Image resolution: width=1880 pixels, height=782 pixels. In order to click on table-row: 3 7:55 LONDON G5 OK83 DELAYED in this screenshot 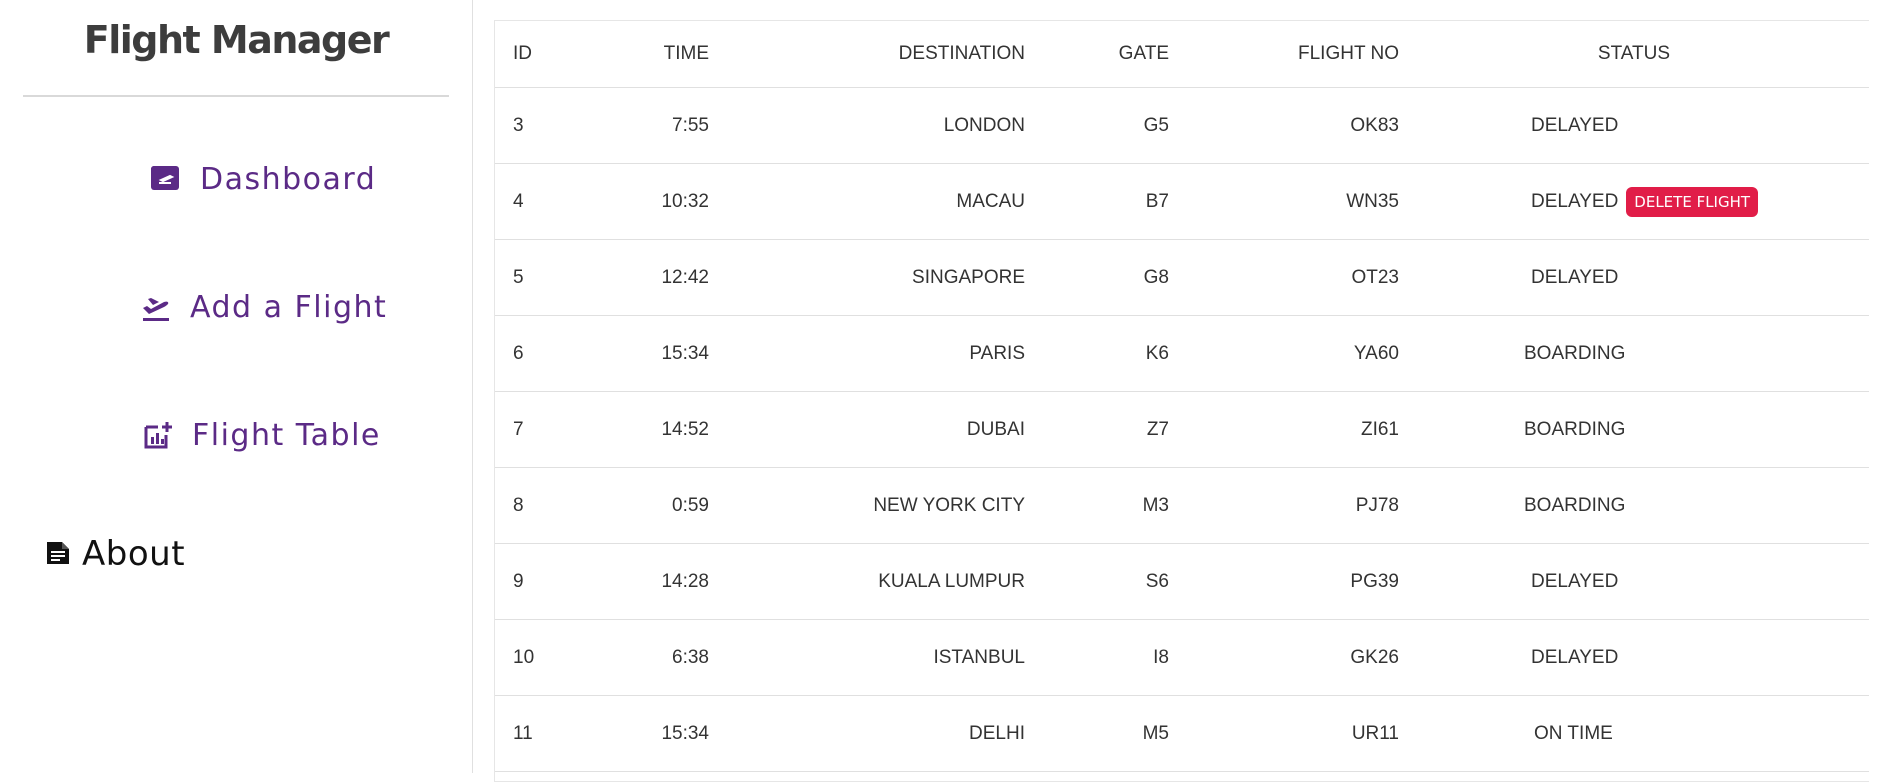, I will do `click(1182, 125)`.